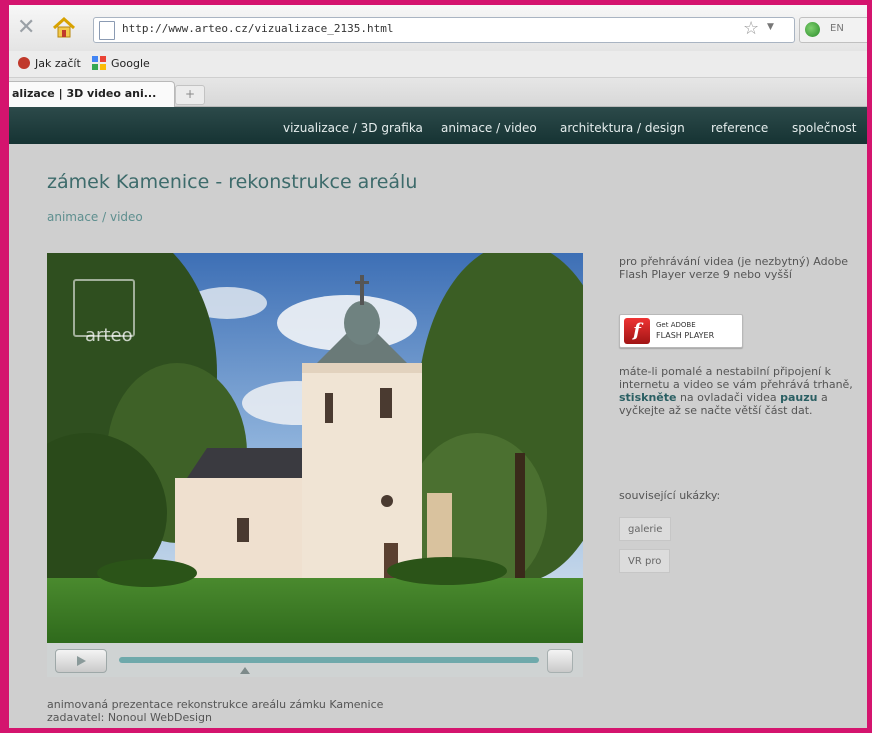  Describe the element at coordinates (107, 30) in the screenshot. I see `page-icon` at that location.